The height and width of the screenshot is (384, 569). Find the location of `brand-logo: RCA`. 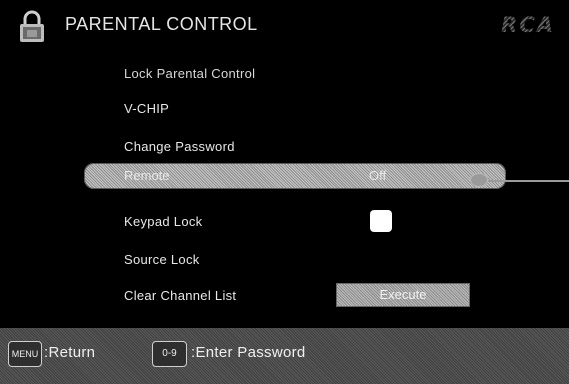

brand-logo: RCA is located at coordinates (528, 25).